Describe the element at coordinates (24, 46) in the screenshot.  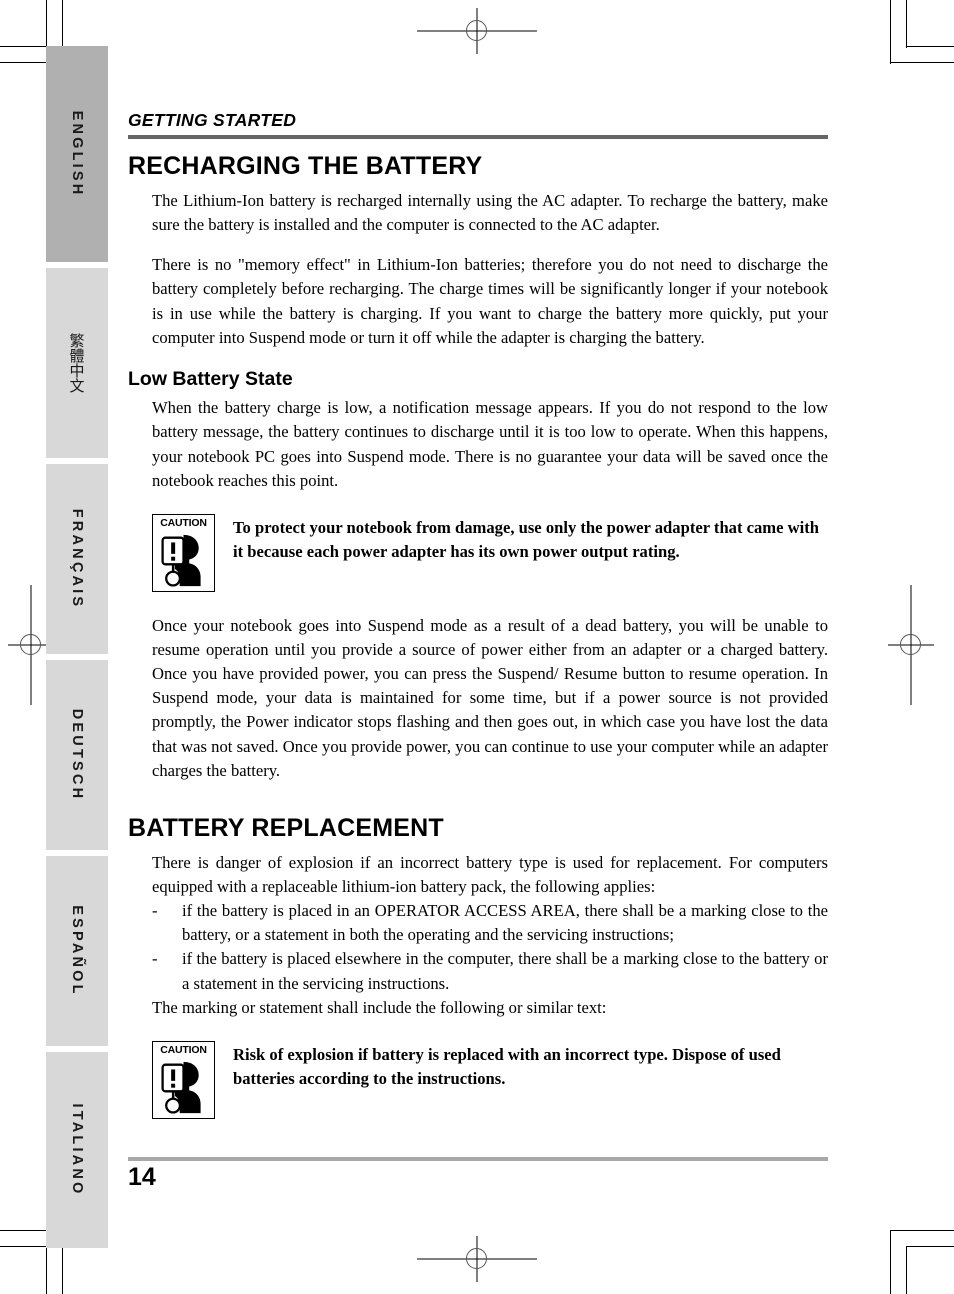
I see `crop-mark-top-left-h1` at that location.